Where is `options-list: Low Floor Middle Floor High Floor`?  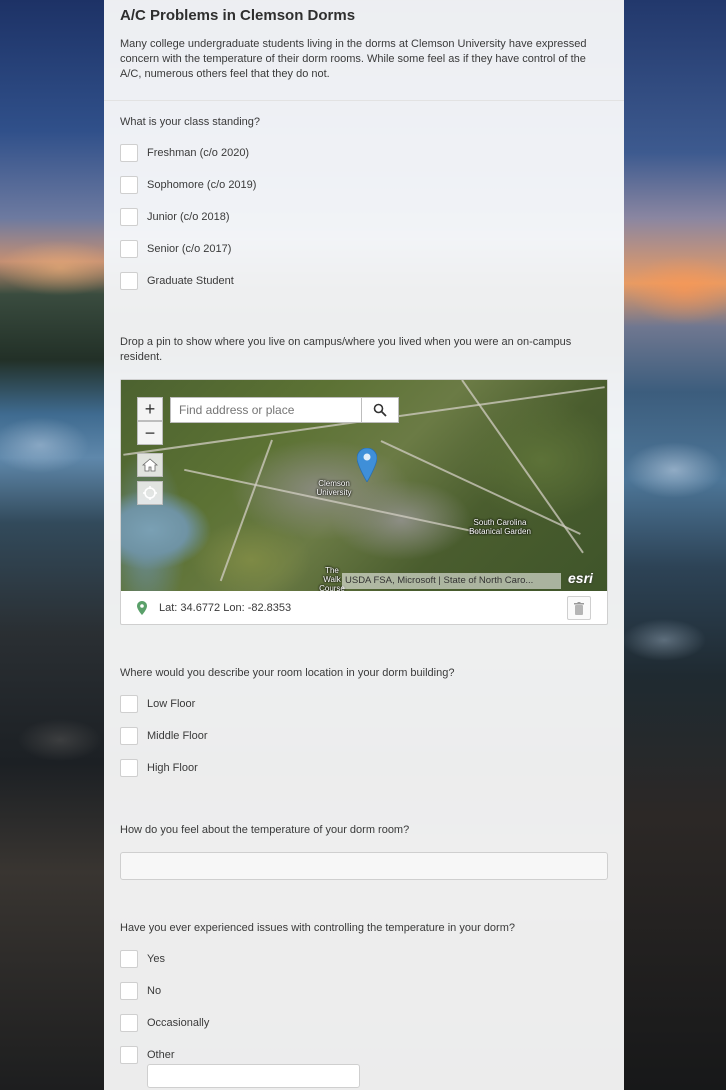
options-list: Low Floor Middle Floor High Floor is located at coordinates (364, 736).